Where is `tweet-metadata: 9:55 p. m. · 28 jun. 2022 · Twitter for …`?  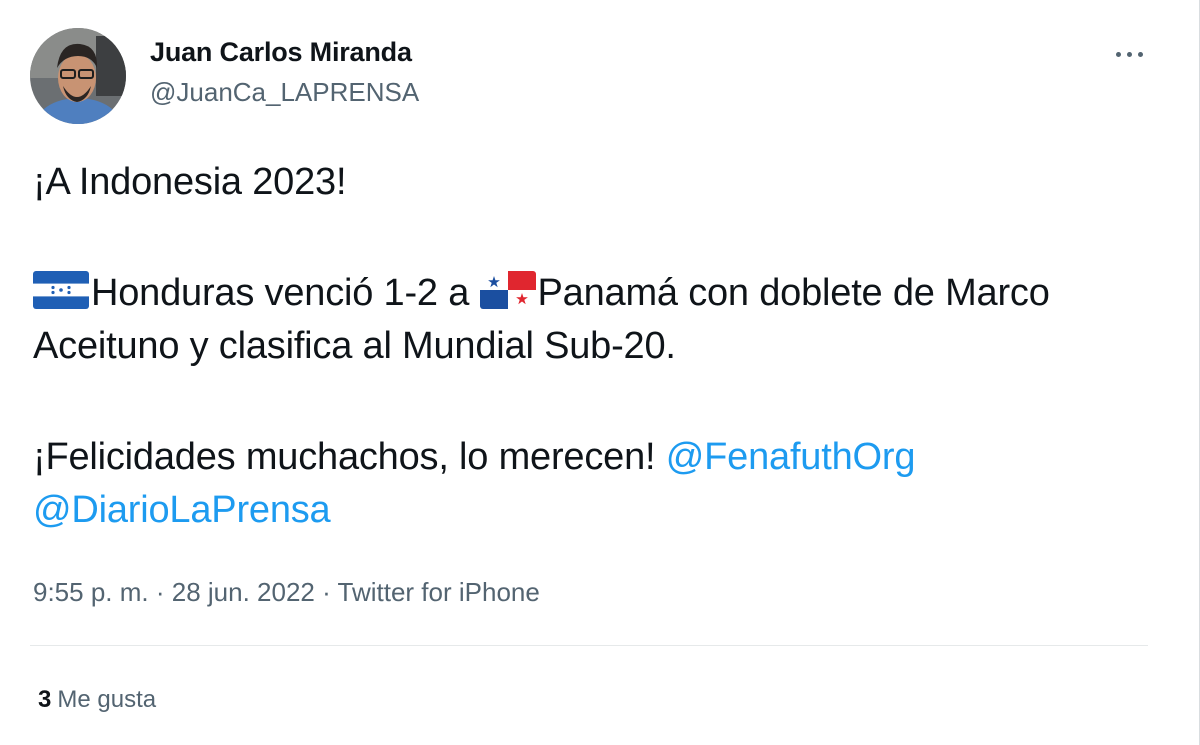 tweet-metadata: 9:55 p. m. · 28 jun. 2022 · Twitter for … is located at coordinates (286, 592).